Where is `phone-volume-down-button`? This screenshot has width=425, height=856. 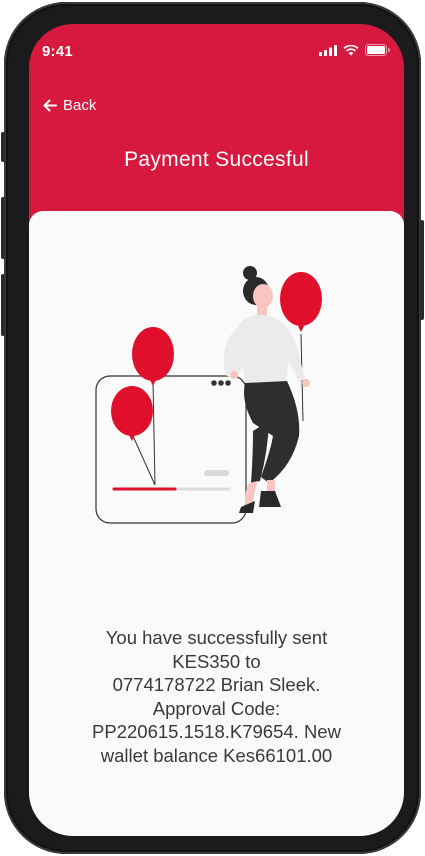
phone-volume-down-button is located at coordinates (3, 305).